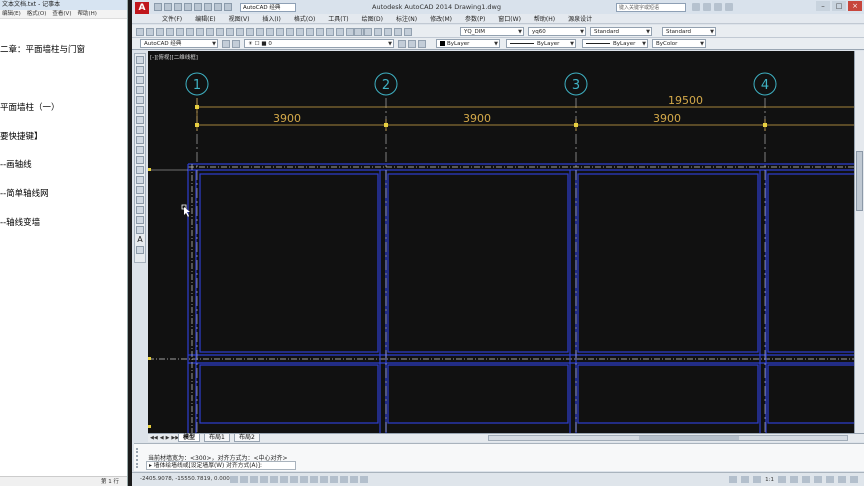 The image size is (864, 486). What do you see at coordinates (168, 7) in the screenshot?
I see `open-file-icon` at bounding box center [168, 7].